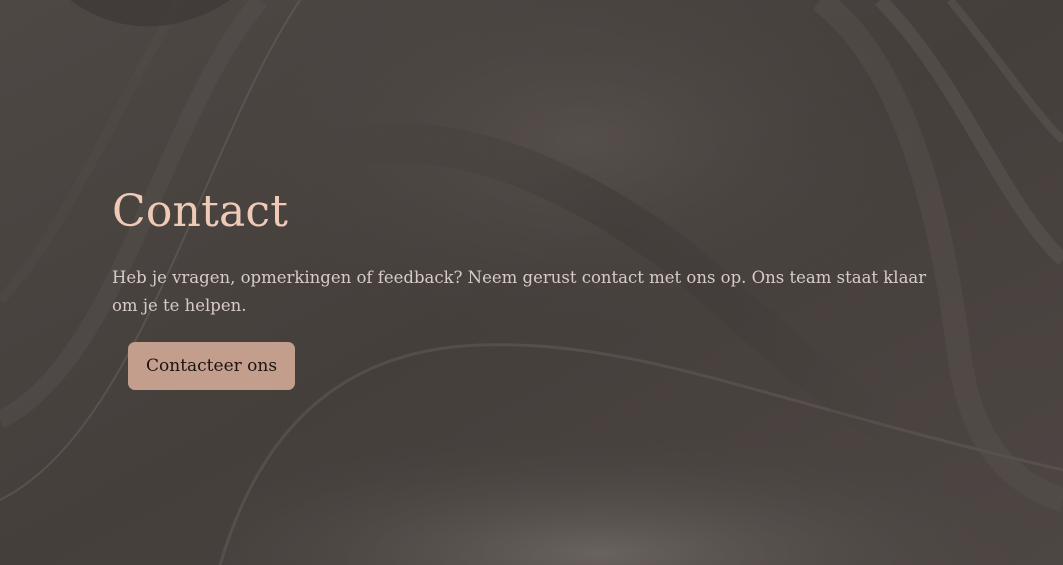 This screenshot has width=1063, height=565. What do you see at coordinates (200, 211) in the screenshot?
I see `page-title: Contact` at bounding box center [200, 211].